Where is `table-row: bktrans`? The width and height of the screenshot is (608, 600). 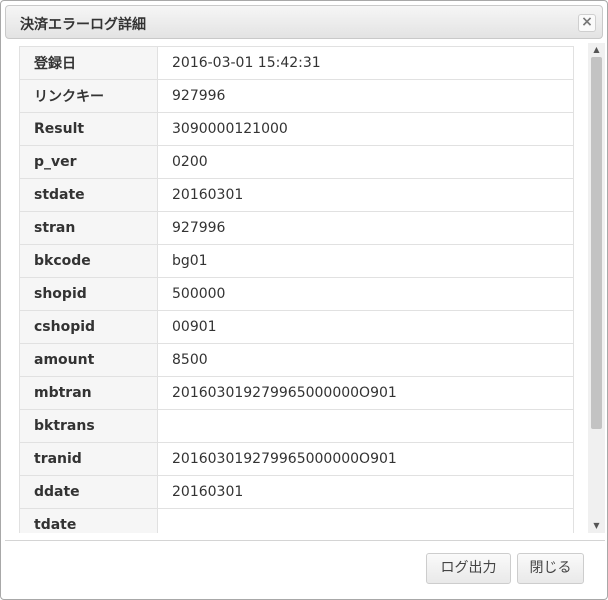 table-row: bktrans is located at coordinates (296, 426).